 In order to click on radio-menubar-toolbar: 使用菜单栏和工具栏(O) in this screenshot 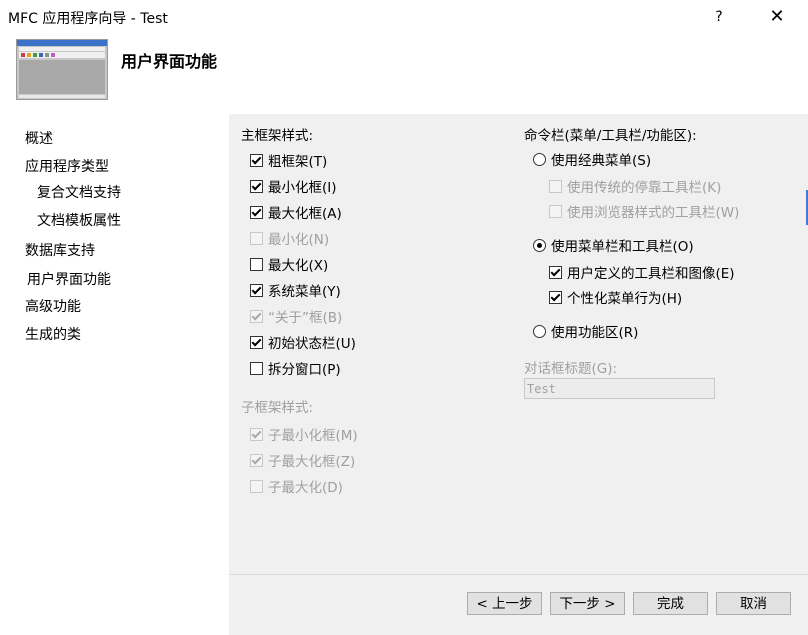, I will do `click(613, 245)`.